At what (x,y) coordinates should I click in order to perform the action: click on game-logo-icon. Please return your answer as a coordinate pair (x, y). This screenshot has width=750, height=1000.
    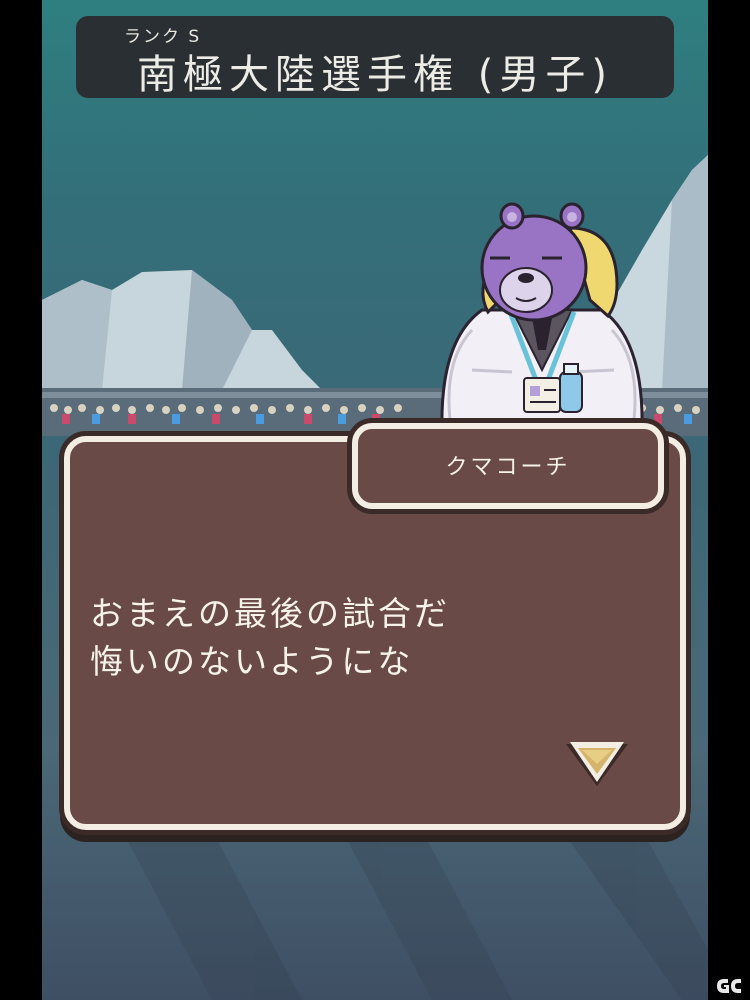
    Looking at the image, I should click on (729, 986).